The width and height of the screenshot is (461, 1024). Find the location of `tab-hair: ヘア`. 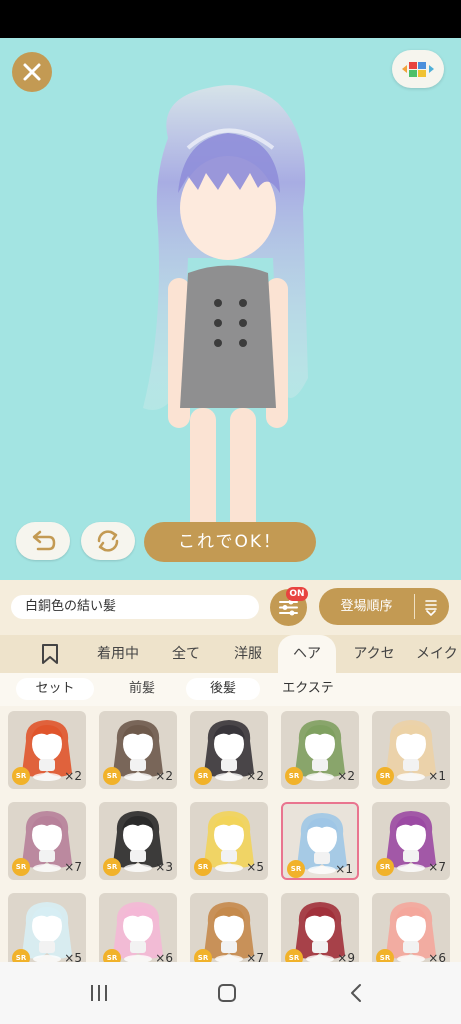

tab-hair: ヘア is located at coordinates (307, 654).